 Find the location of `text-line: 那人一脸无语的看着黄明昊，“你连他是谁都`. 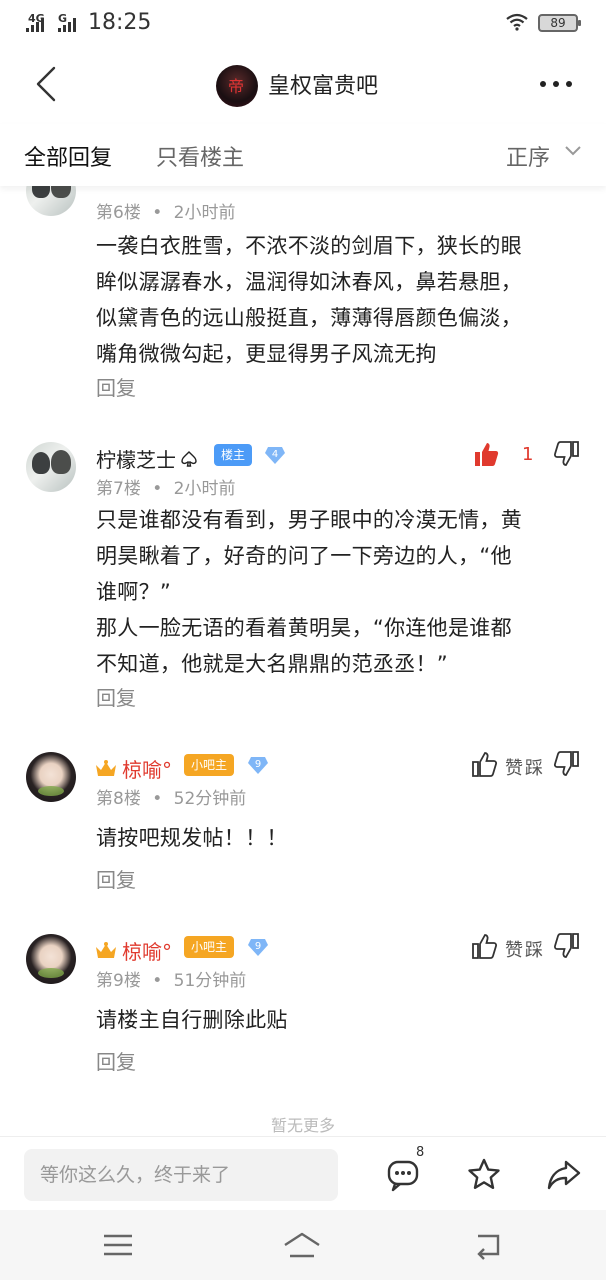

text-line: 那人一脸无语的看着黄明昊，“你连他是谁都 is located at coordinates (304, 628).